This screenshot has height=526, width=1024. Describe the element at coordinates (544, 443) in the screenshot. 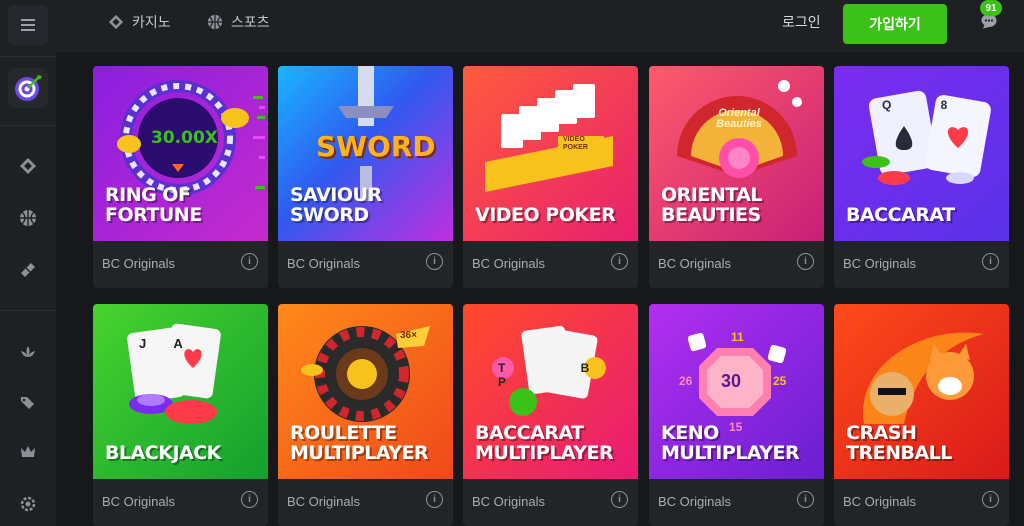

I see `game-title: BACCARAT MULTIPLAYER` at that location.